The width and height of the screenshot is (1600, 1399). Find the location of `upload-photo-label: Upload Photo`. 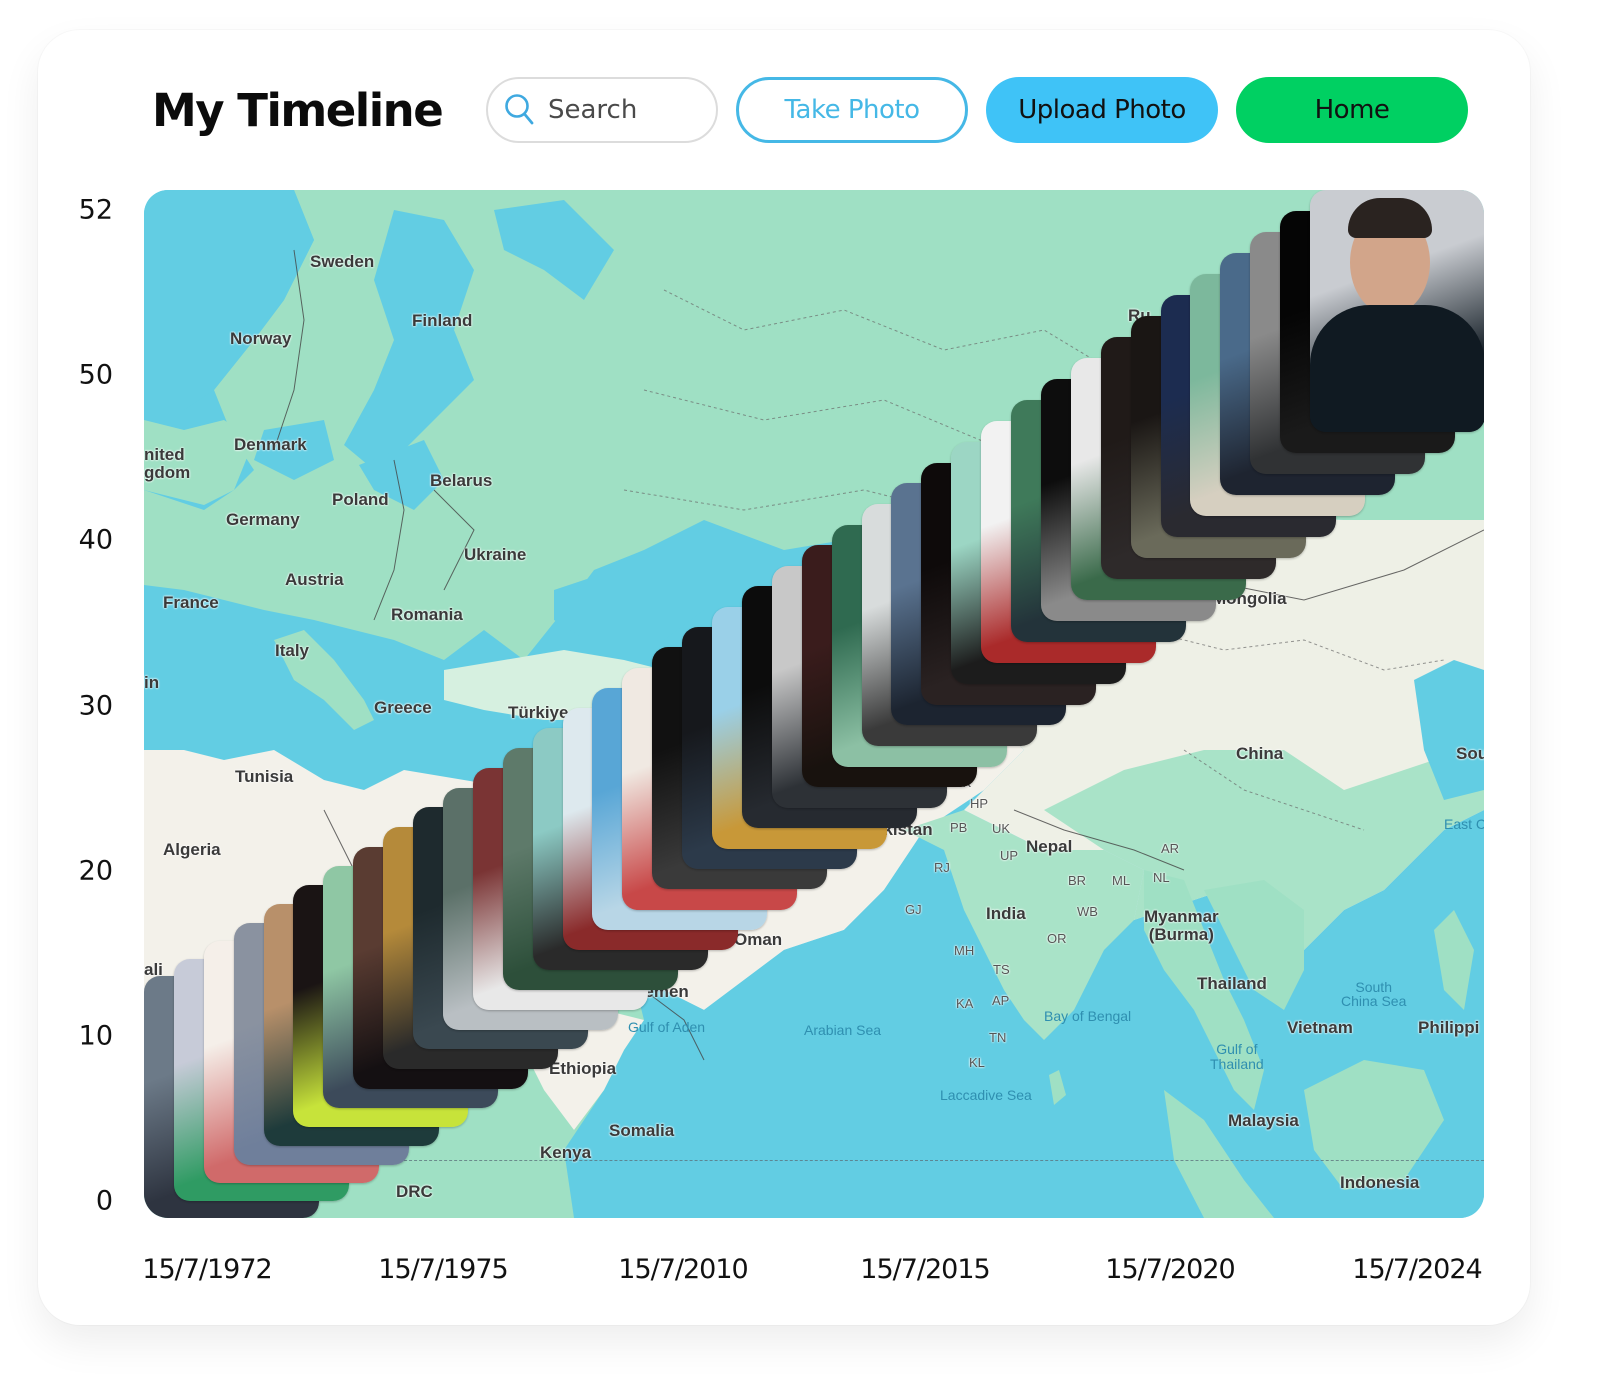

upload-photo-label: Upload Photo is located at coordinates (1102, 110).